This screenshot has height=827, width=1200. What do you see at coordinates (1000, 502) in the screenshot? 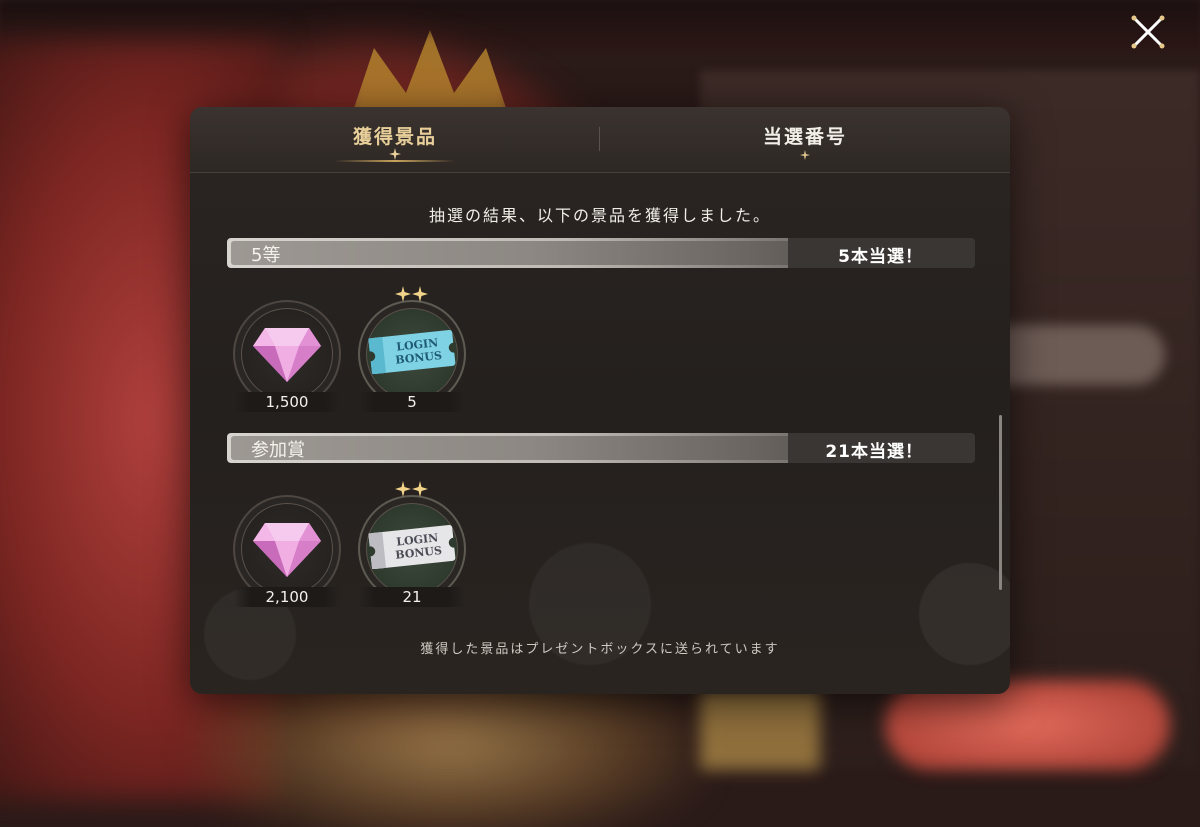
I see `scrollbar` at bounding box center [1000, 502].